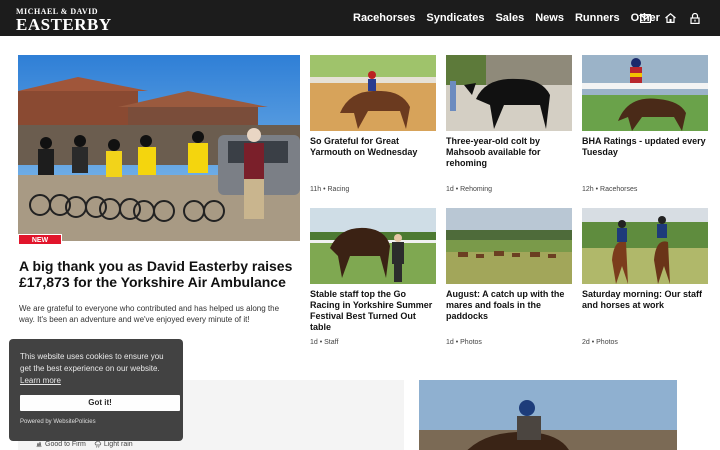 The height and width of the screenshot is (450, 720). What do you see at coordinates (597, 18) in the screenshot?
I see `nav-item-runners: Runners` at bounding box center [597, 18].